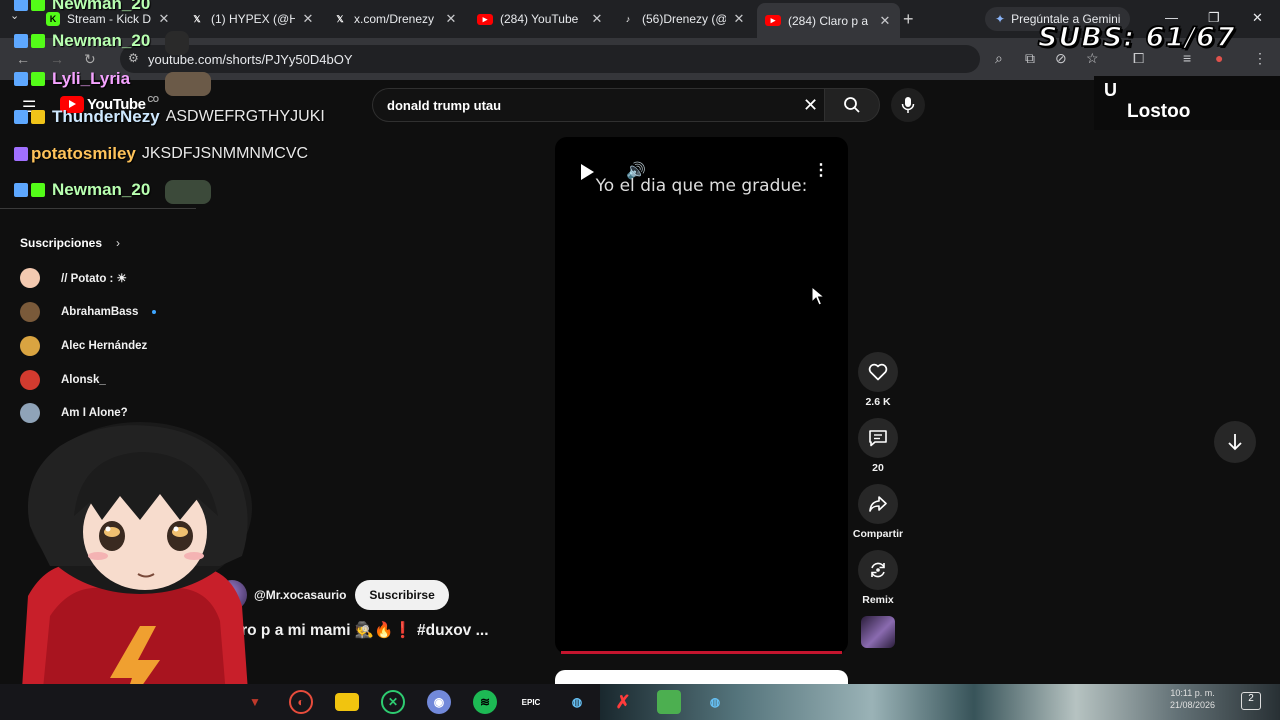 The height and width of the screenshot is (720, 1280). What do you see at coordinates (154, 312) in the screenshot?
I see `new-content-dot` at bounding box center [154, 312].